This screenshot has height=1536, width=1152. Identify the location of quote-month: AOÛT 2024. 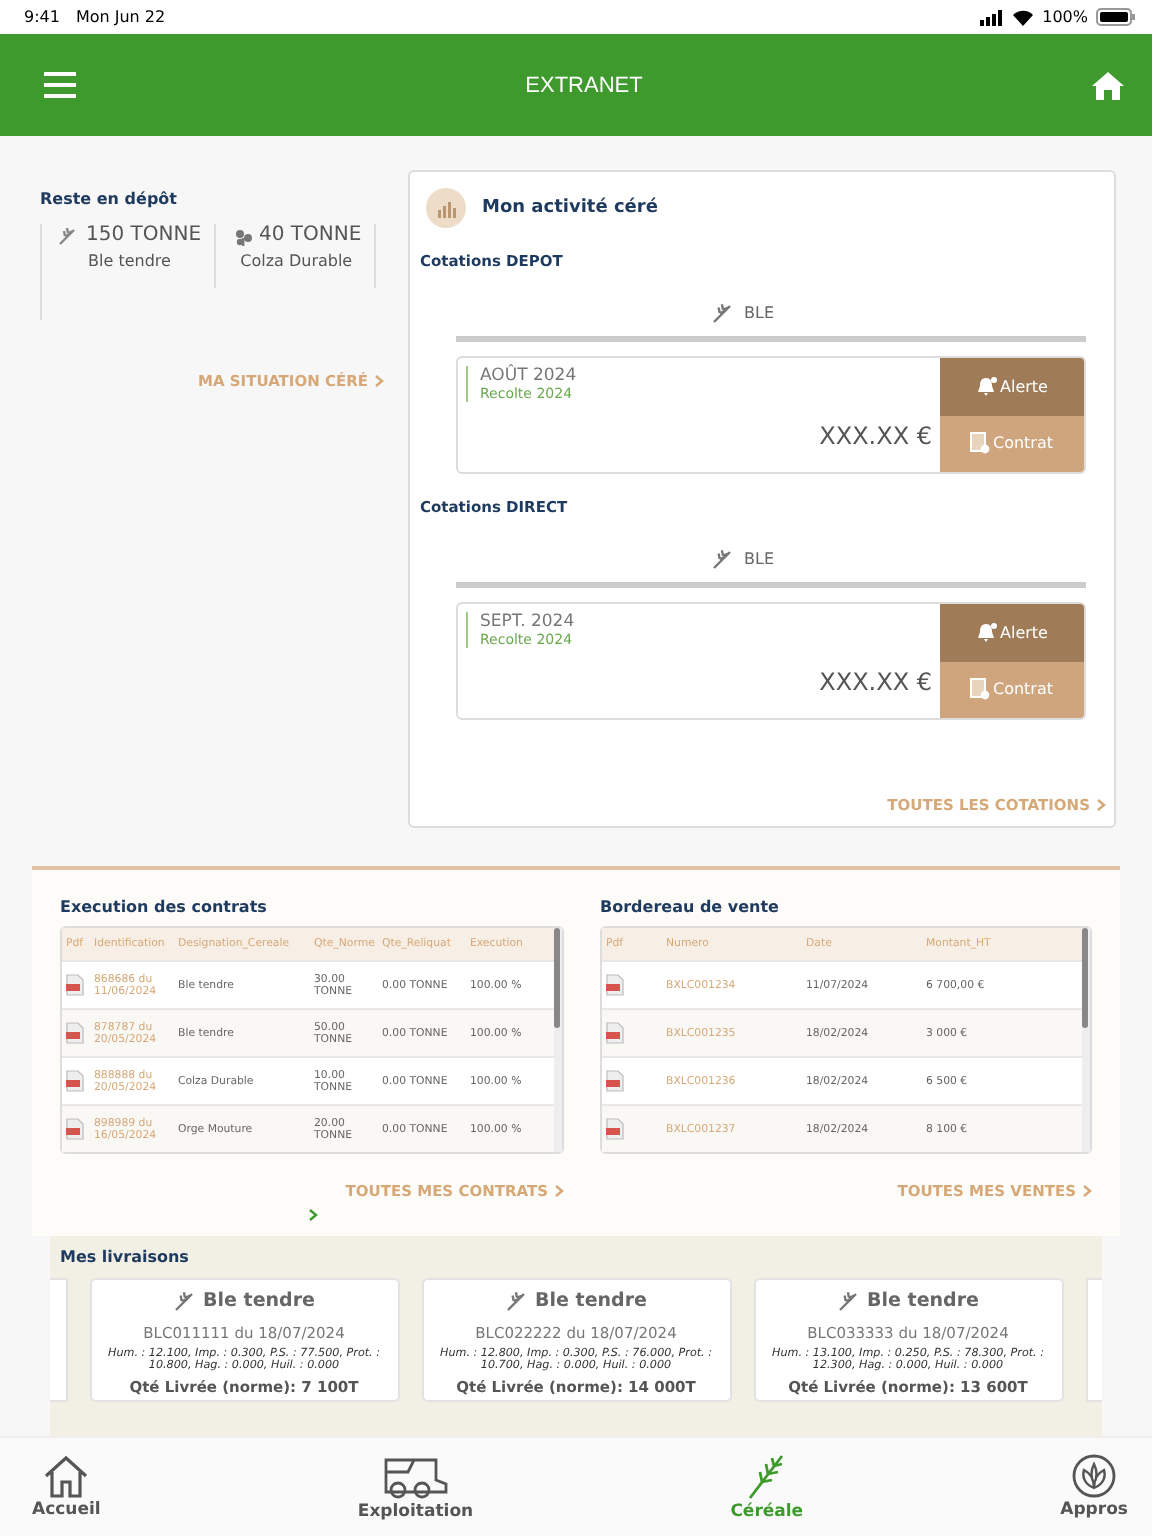
(699, 376).